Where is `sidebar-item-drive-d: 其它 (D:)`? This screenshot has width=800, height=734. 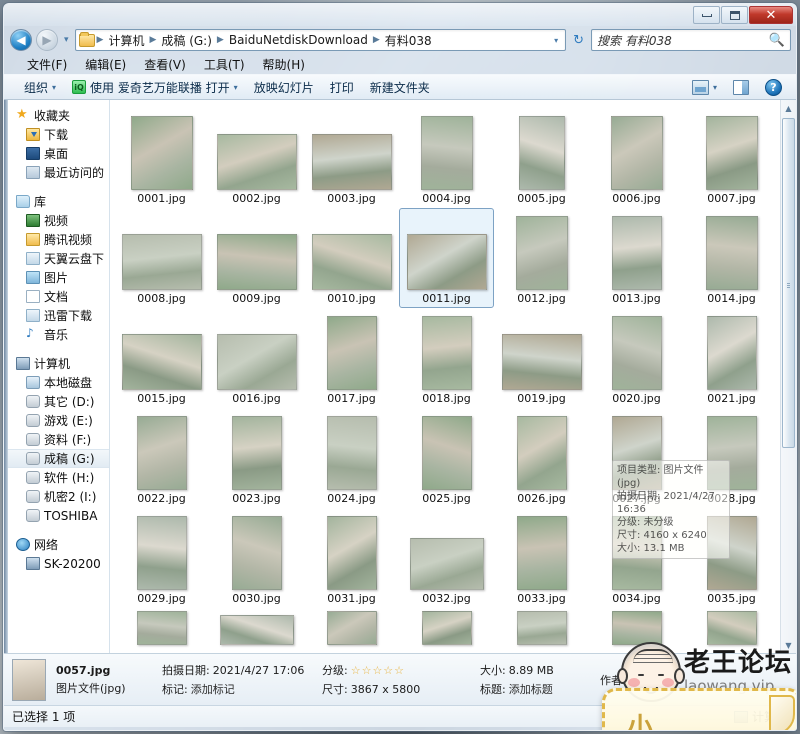 sidebar-item-drive-d: 其它 (D:) is located at coordinates (56, 401).